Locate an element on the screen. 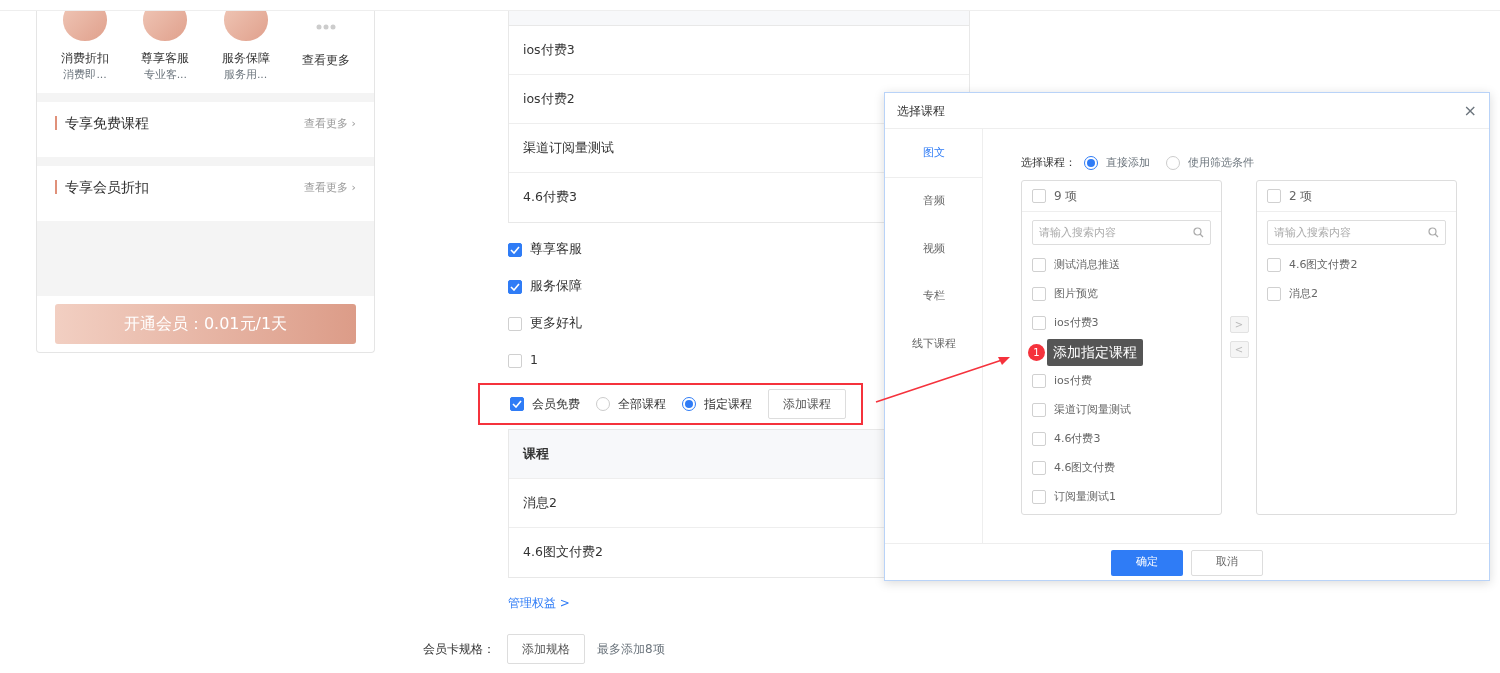 The width and height of the screenshot is (1500, 673). table-cell-text: 消息2 is located at coordinates (540, 502).